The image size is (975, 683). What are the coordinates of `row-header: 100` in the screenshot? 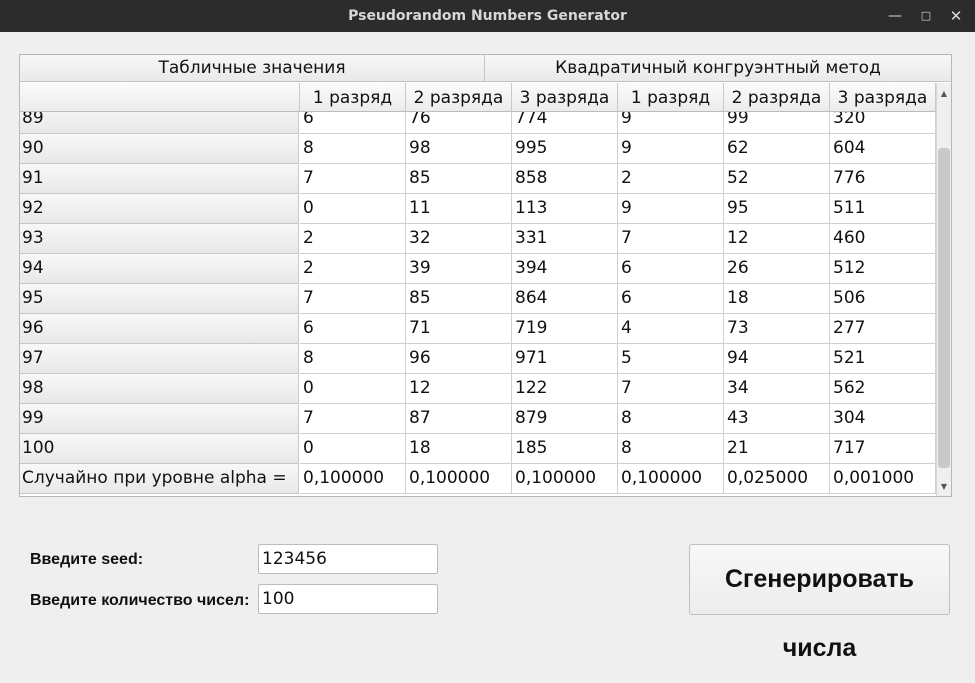 It's located at (159, 449).